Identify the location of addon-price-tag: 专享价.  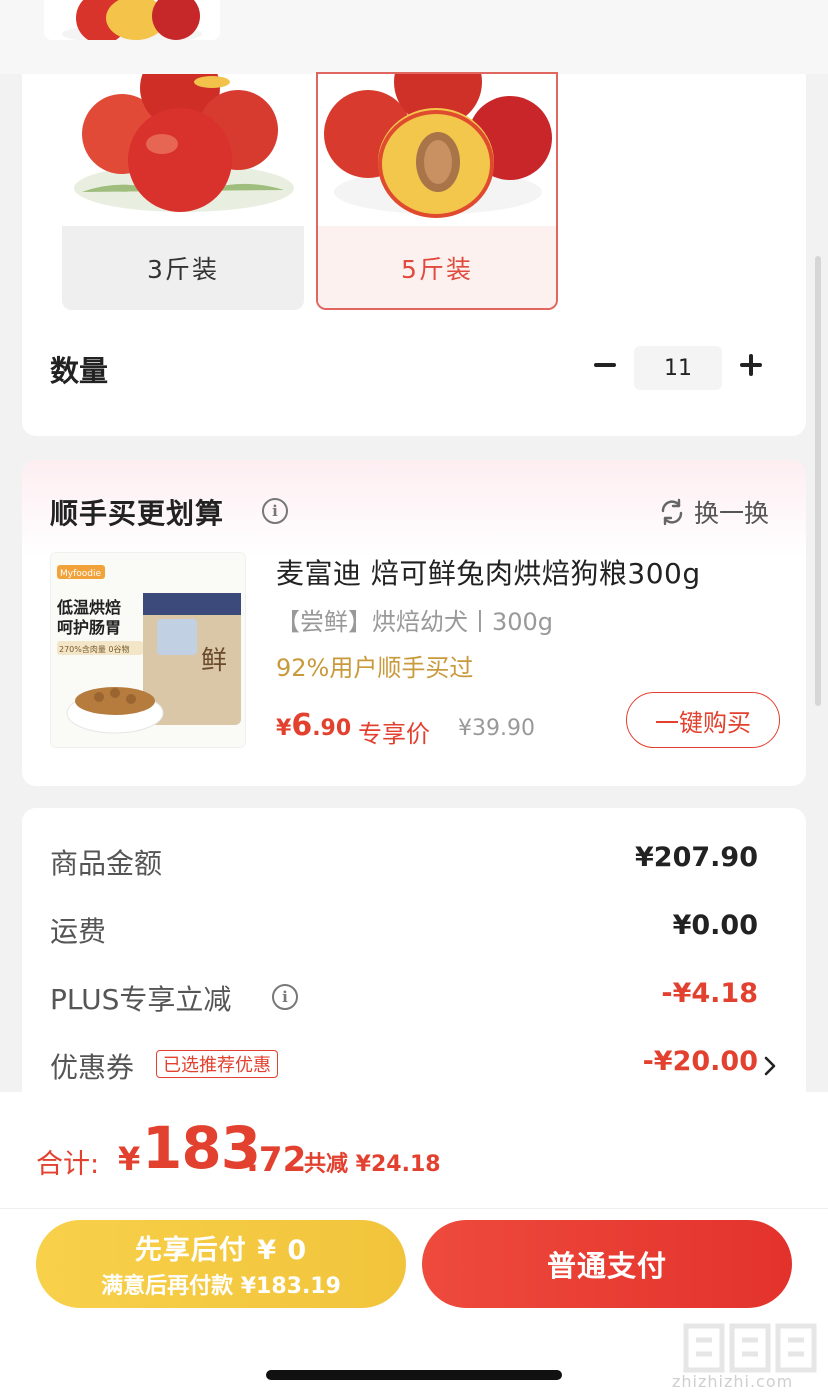
(394, 734).